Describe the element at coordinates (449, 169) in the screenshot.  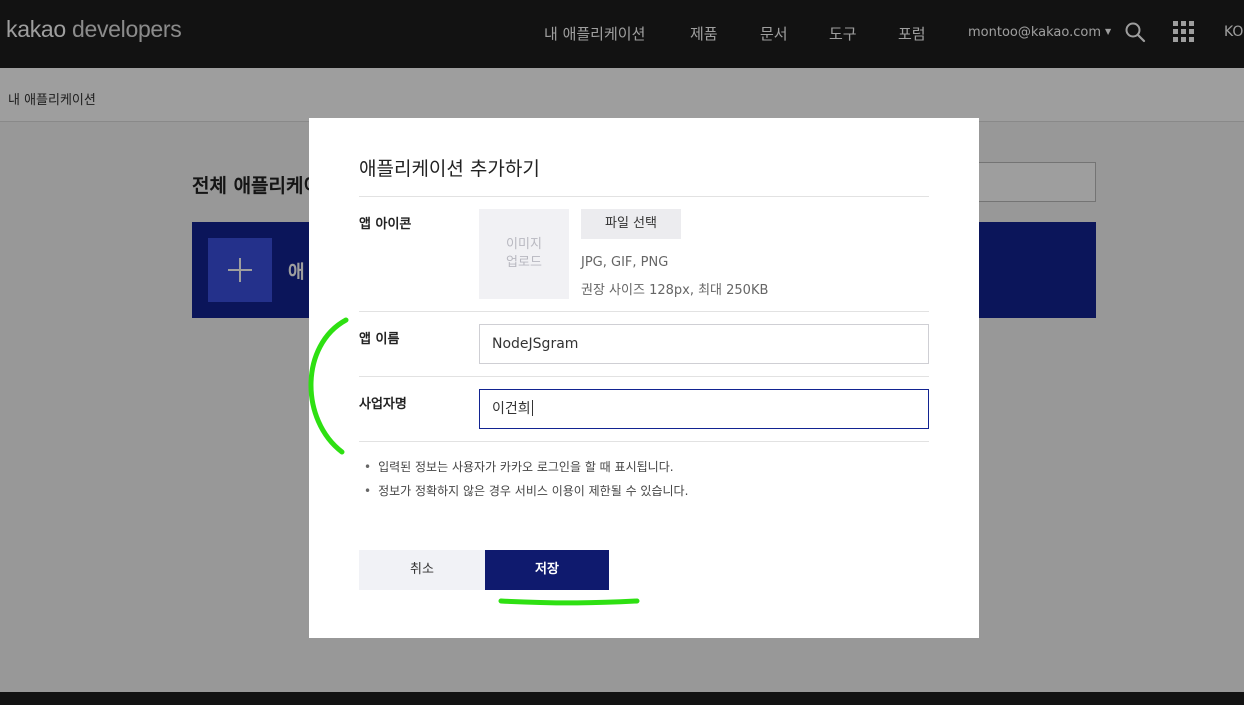
I see `dialog-title: 애플리케이션 추가하기` at that location.